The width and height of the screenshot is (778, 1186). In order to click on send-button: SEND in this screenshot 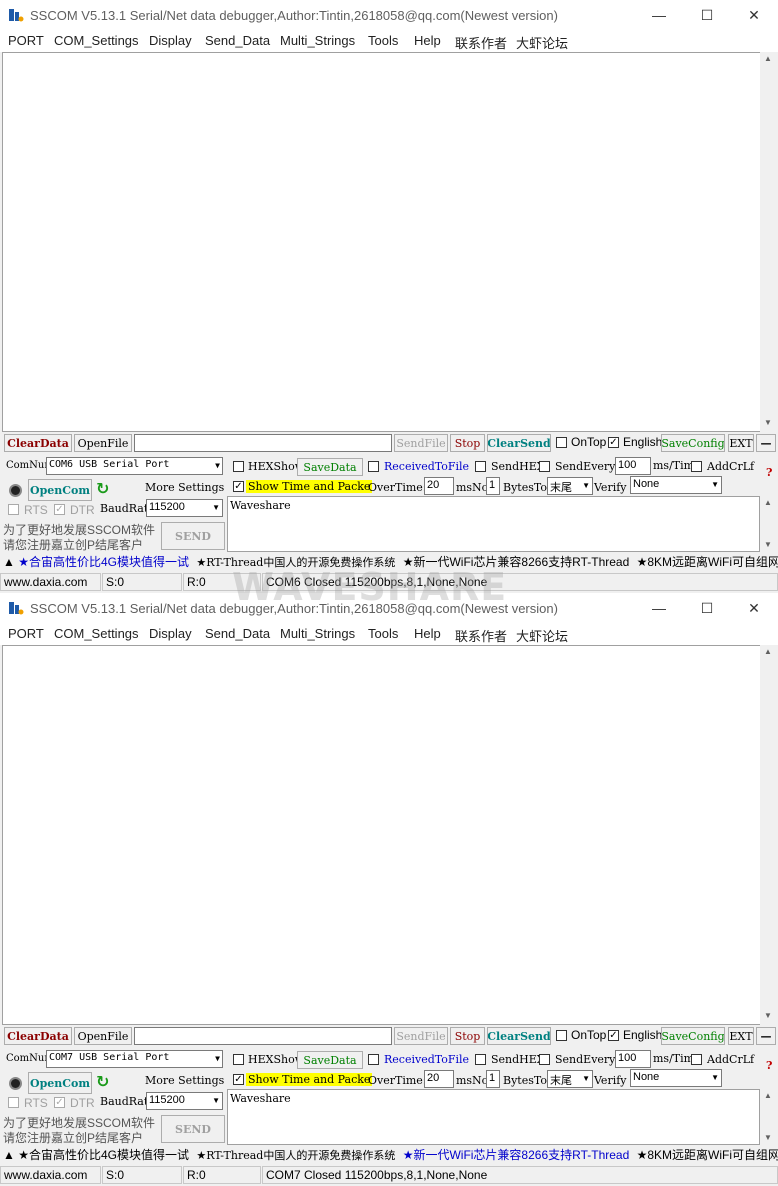, I will do `click(193, 1129)`.